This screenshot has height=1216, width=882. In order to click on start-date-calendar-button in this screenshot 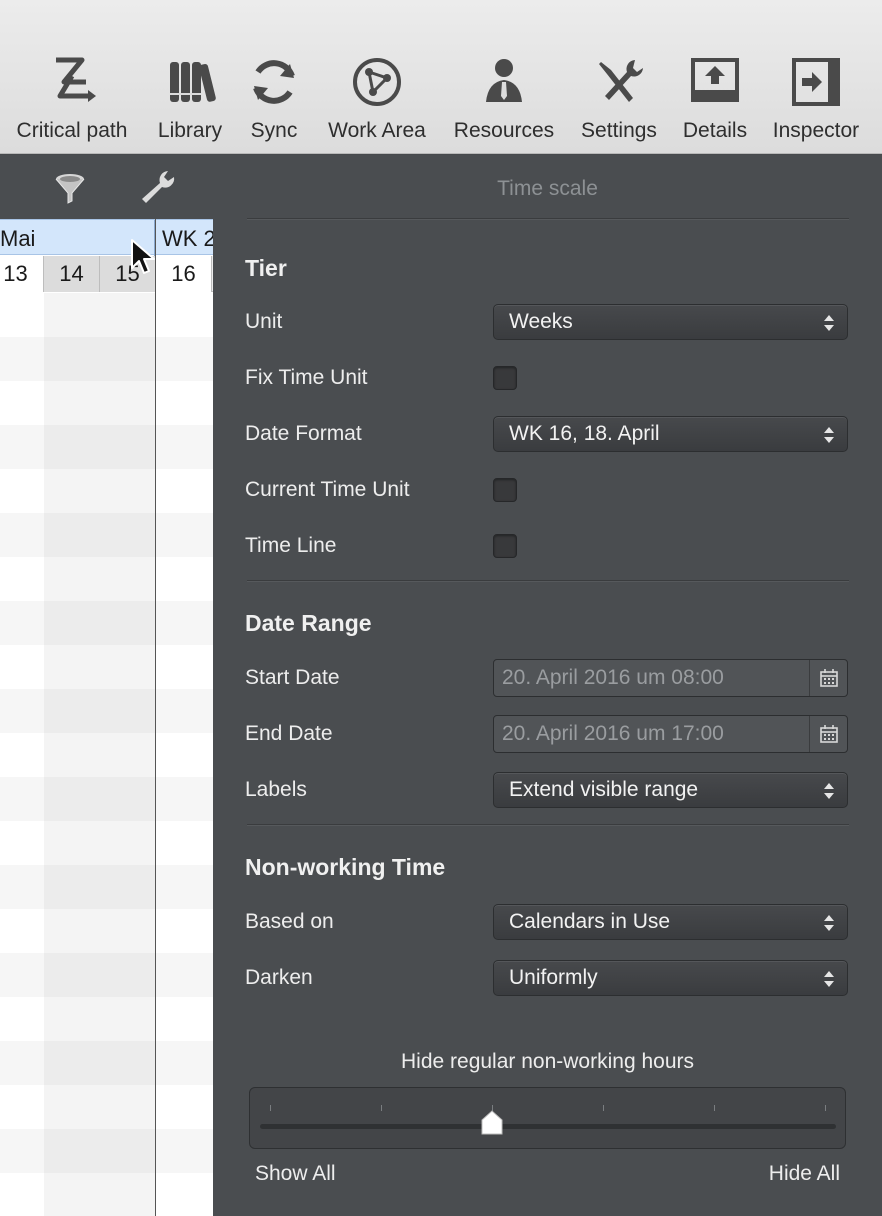, I will do `click(828, 678)`.